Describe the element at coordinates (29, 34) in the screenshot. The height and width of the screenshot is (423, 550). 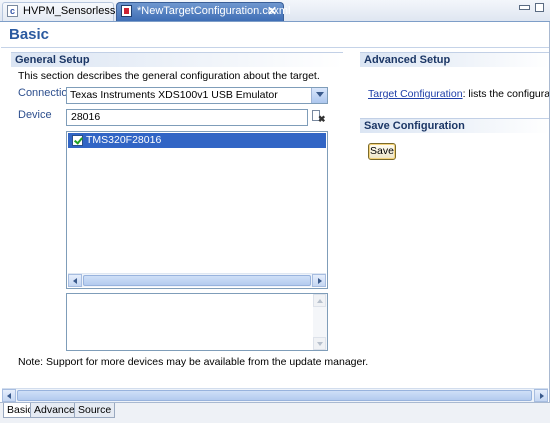
I see `page-title: Basic` at that location.